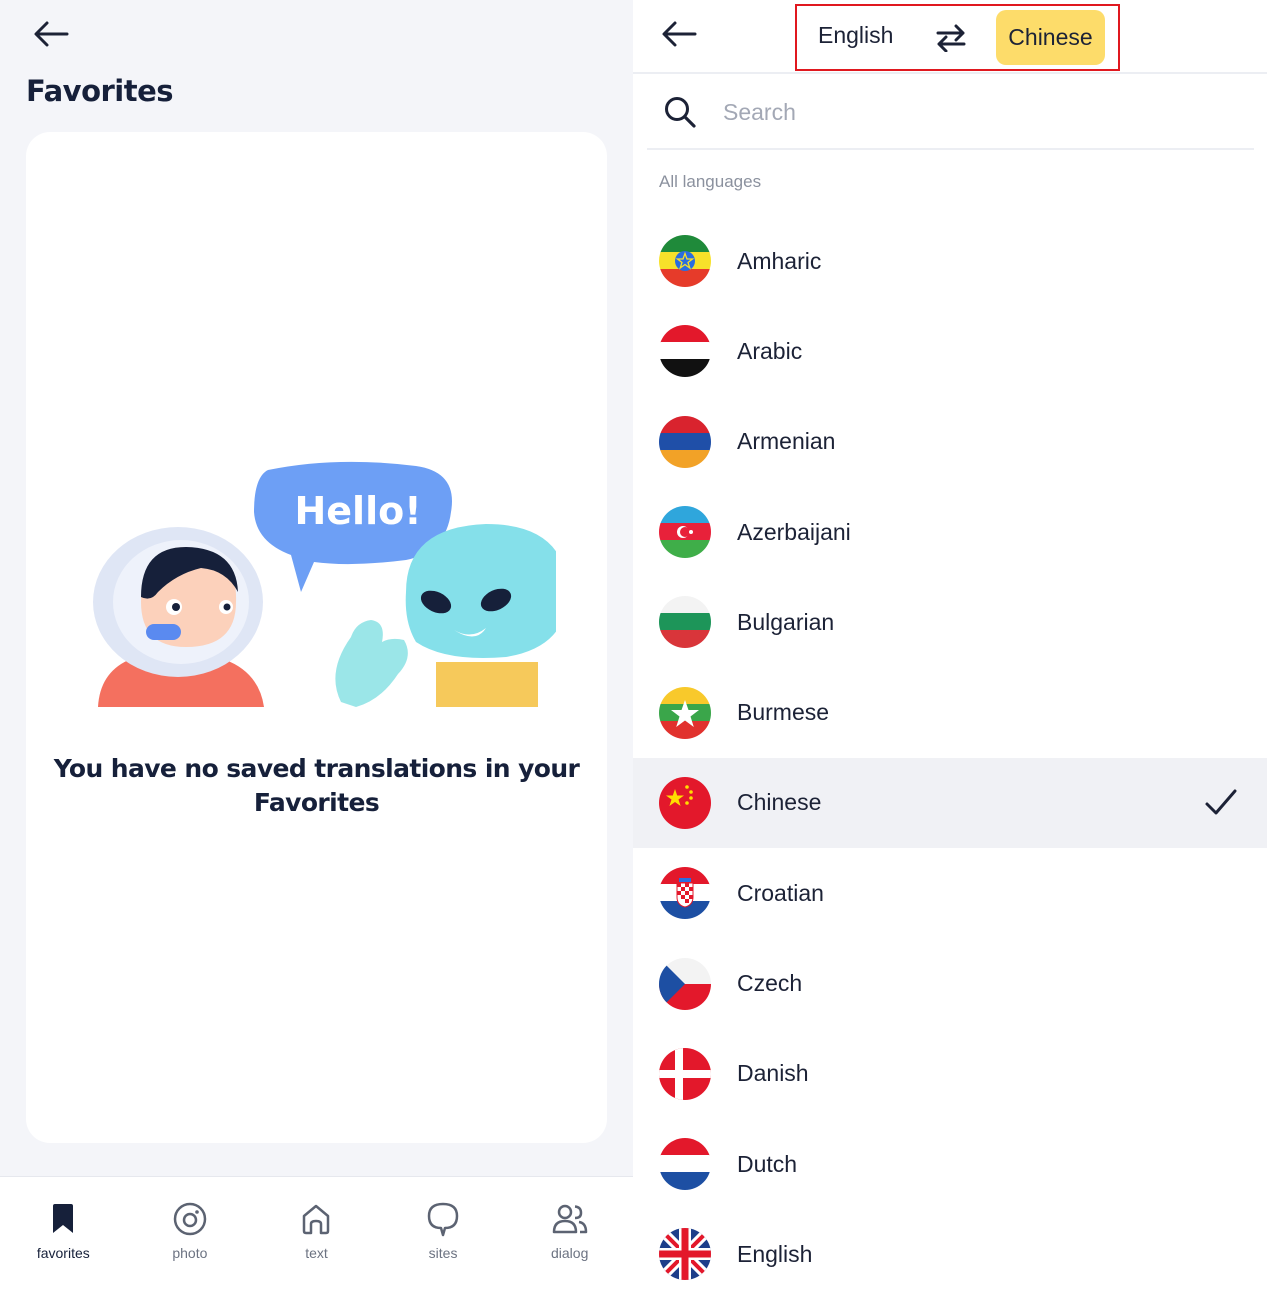 The height and width of the screenshot is (1299, 1267). I want to click on netherlands-flag-icon, so click(685, 1164).